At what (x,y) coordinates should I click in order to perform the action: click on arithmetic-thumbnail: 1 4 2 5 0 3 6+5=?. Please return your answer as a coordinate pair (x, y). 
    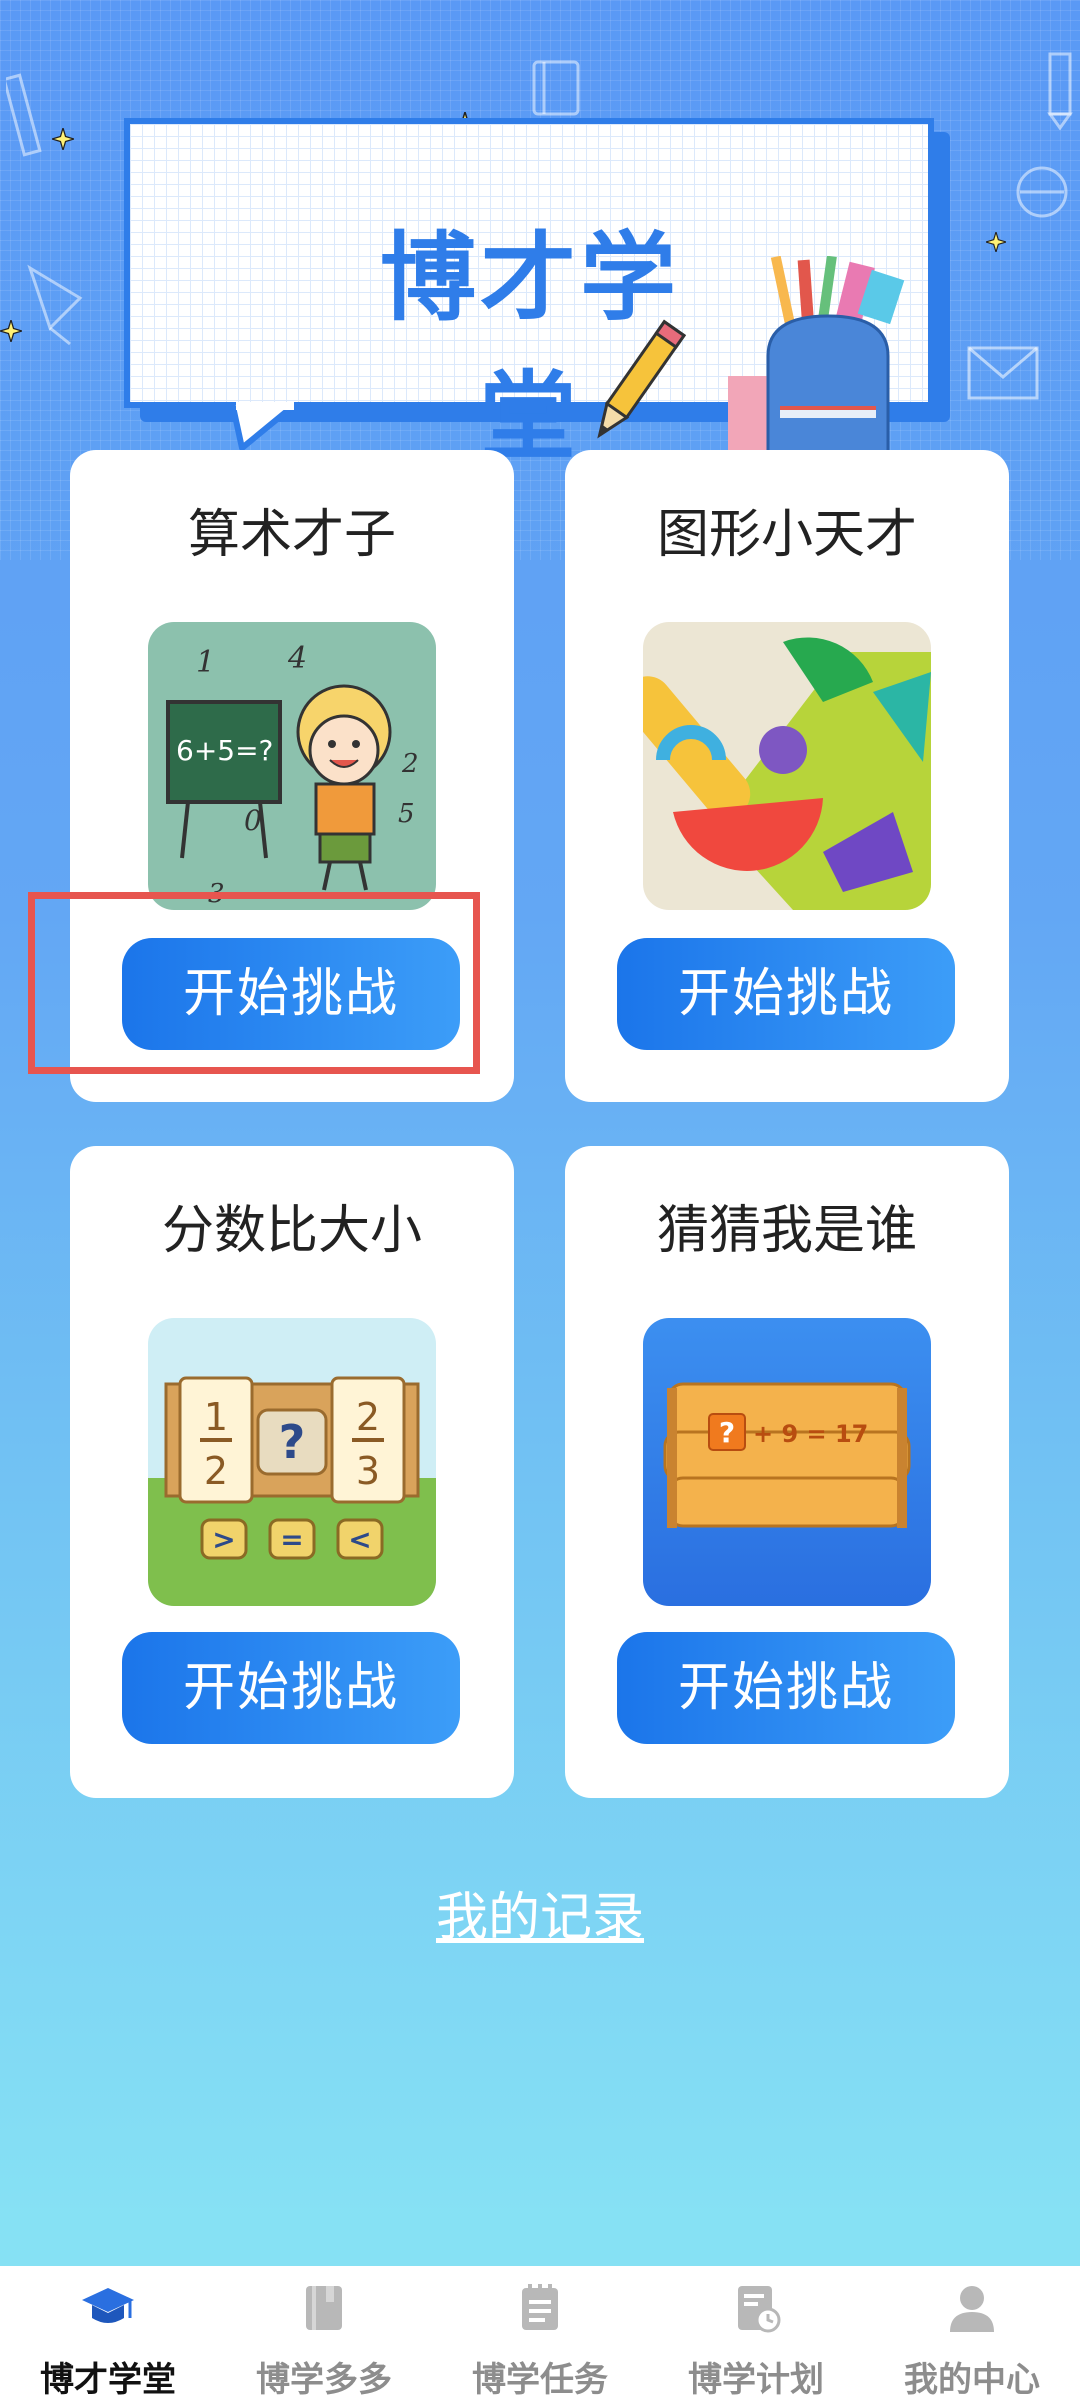
    Looking at the image, I should click on (292, 766).